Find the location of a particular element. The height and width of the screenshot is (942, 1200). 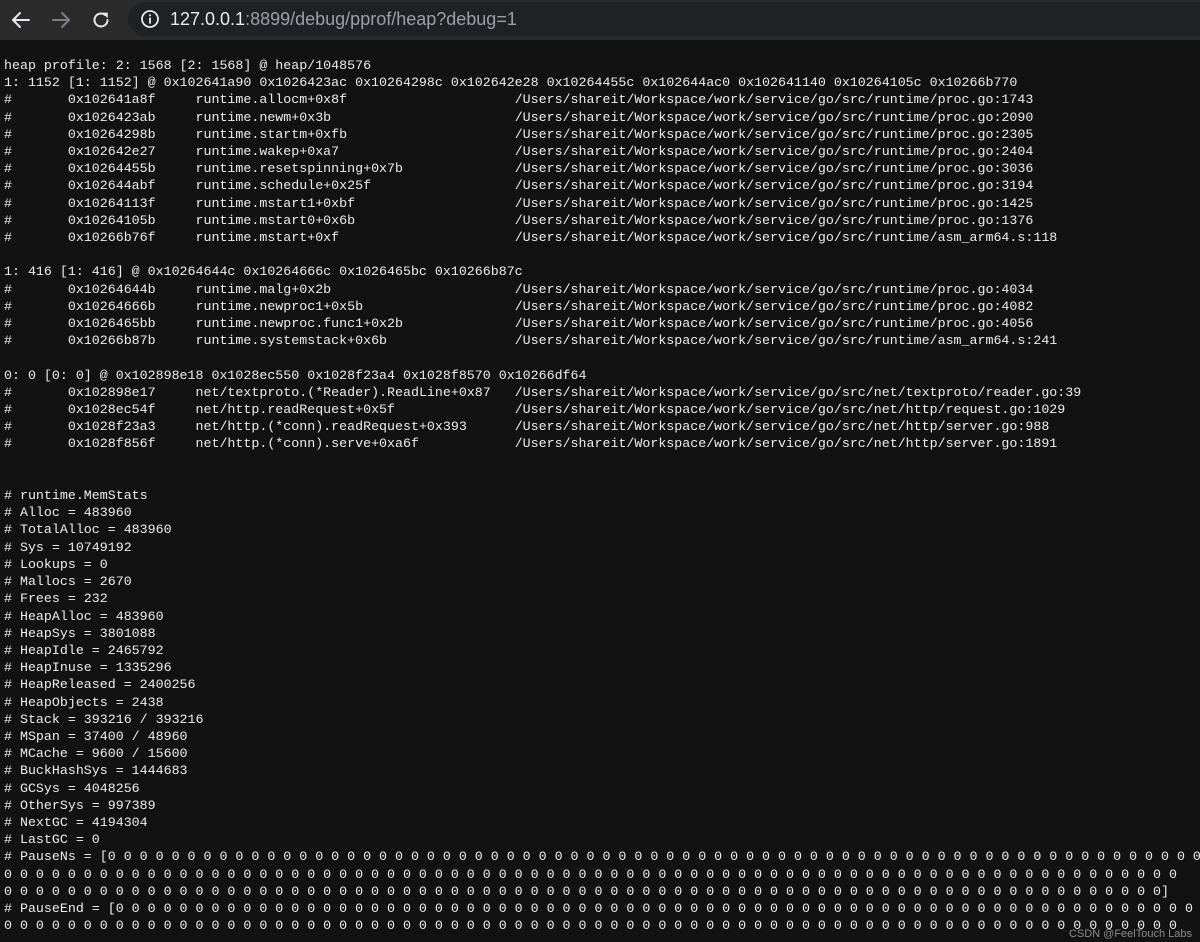

reload-button is located at coordinates (101, 20).